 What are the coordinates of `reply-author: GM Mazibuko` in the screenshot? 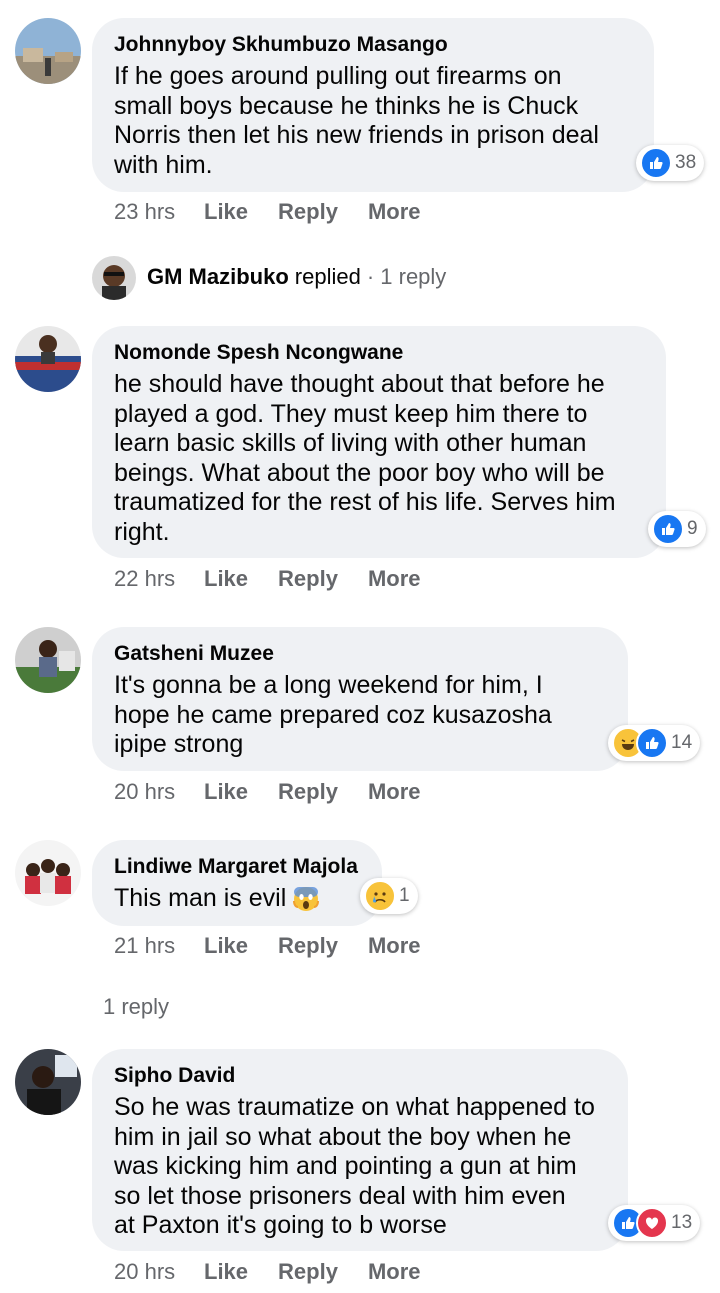 It's located at (218, 277).